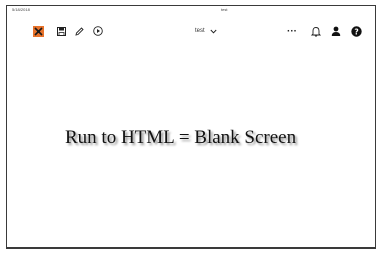 The width and height of the screenshot is (383, 253). Describe the element at coordinates (191, 247) in the screenshot. I see `bottom-border` at that location.